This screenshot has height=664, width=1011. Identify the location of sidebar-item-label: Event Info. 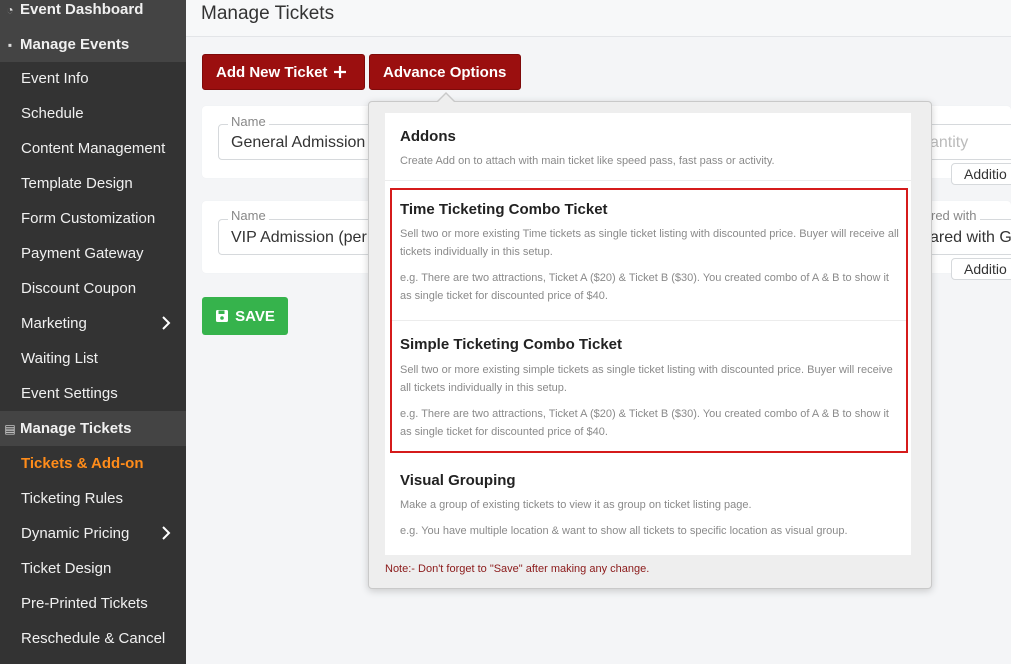
(55, 78).